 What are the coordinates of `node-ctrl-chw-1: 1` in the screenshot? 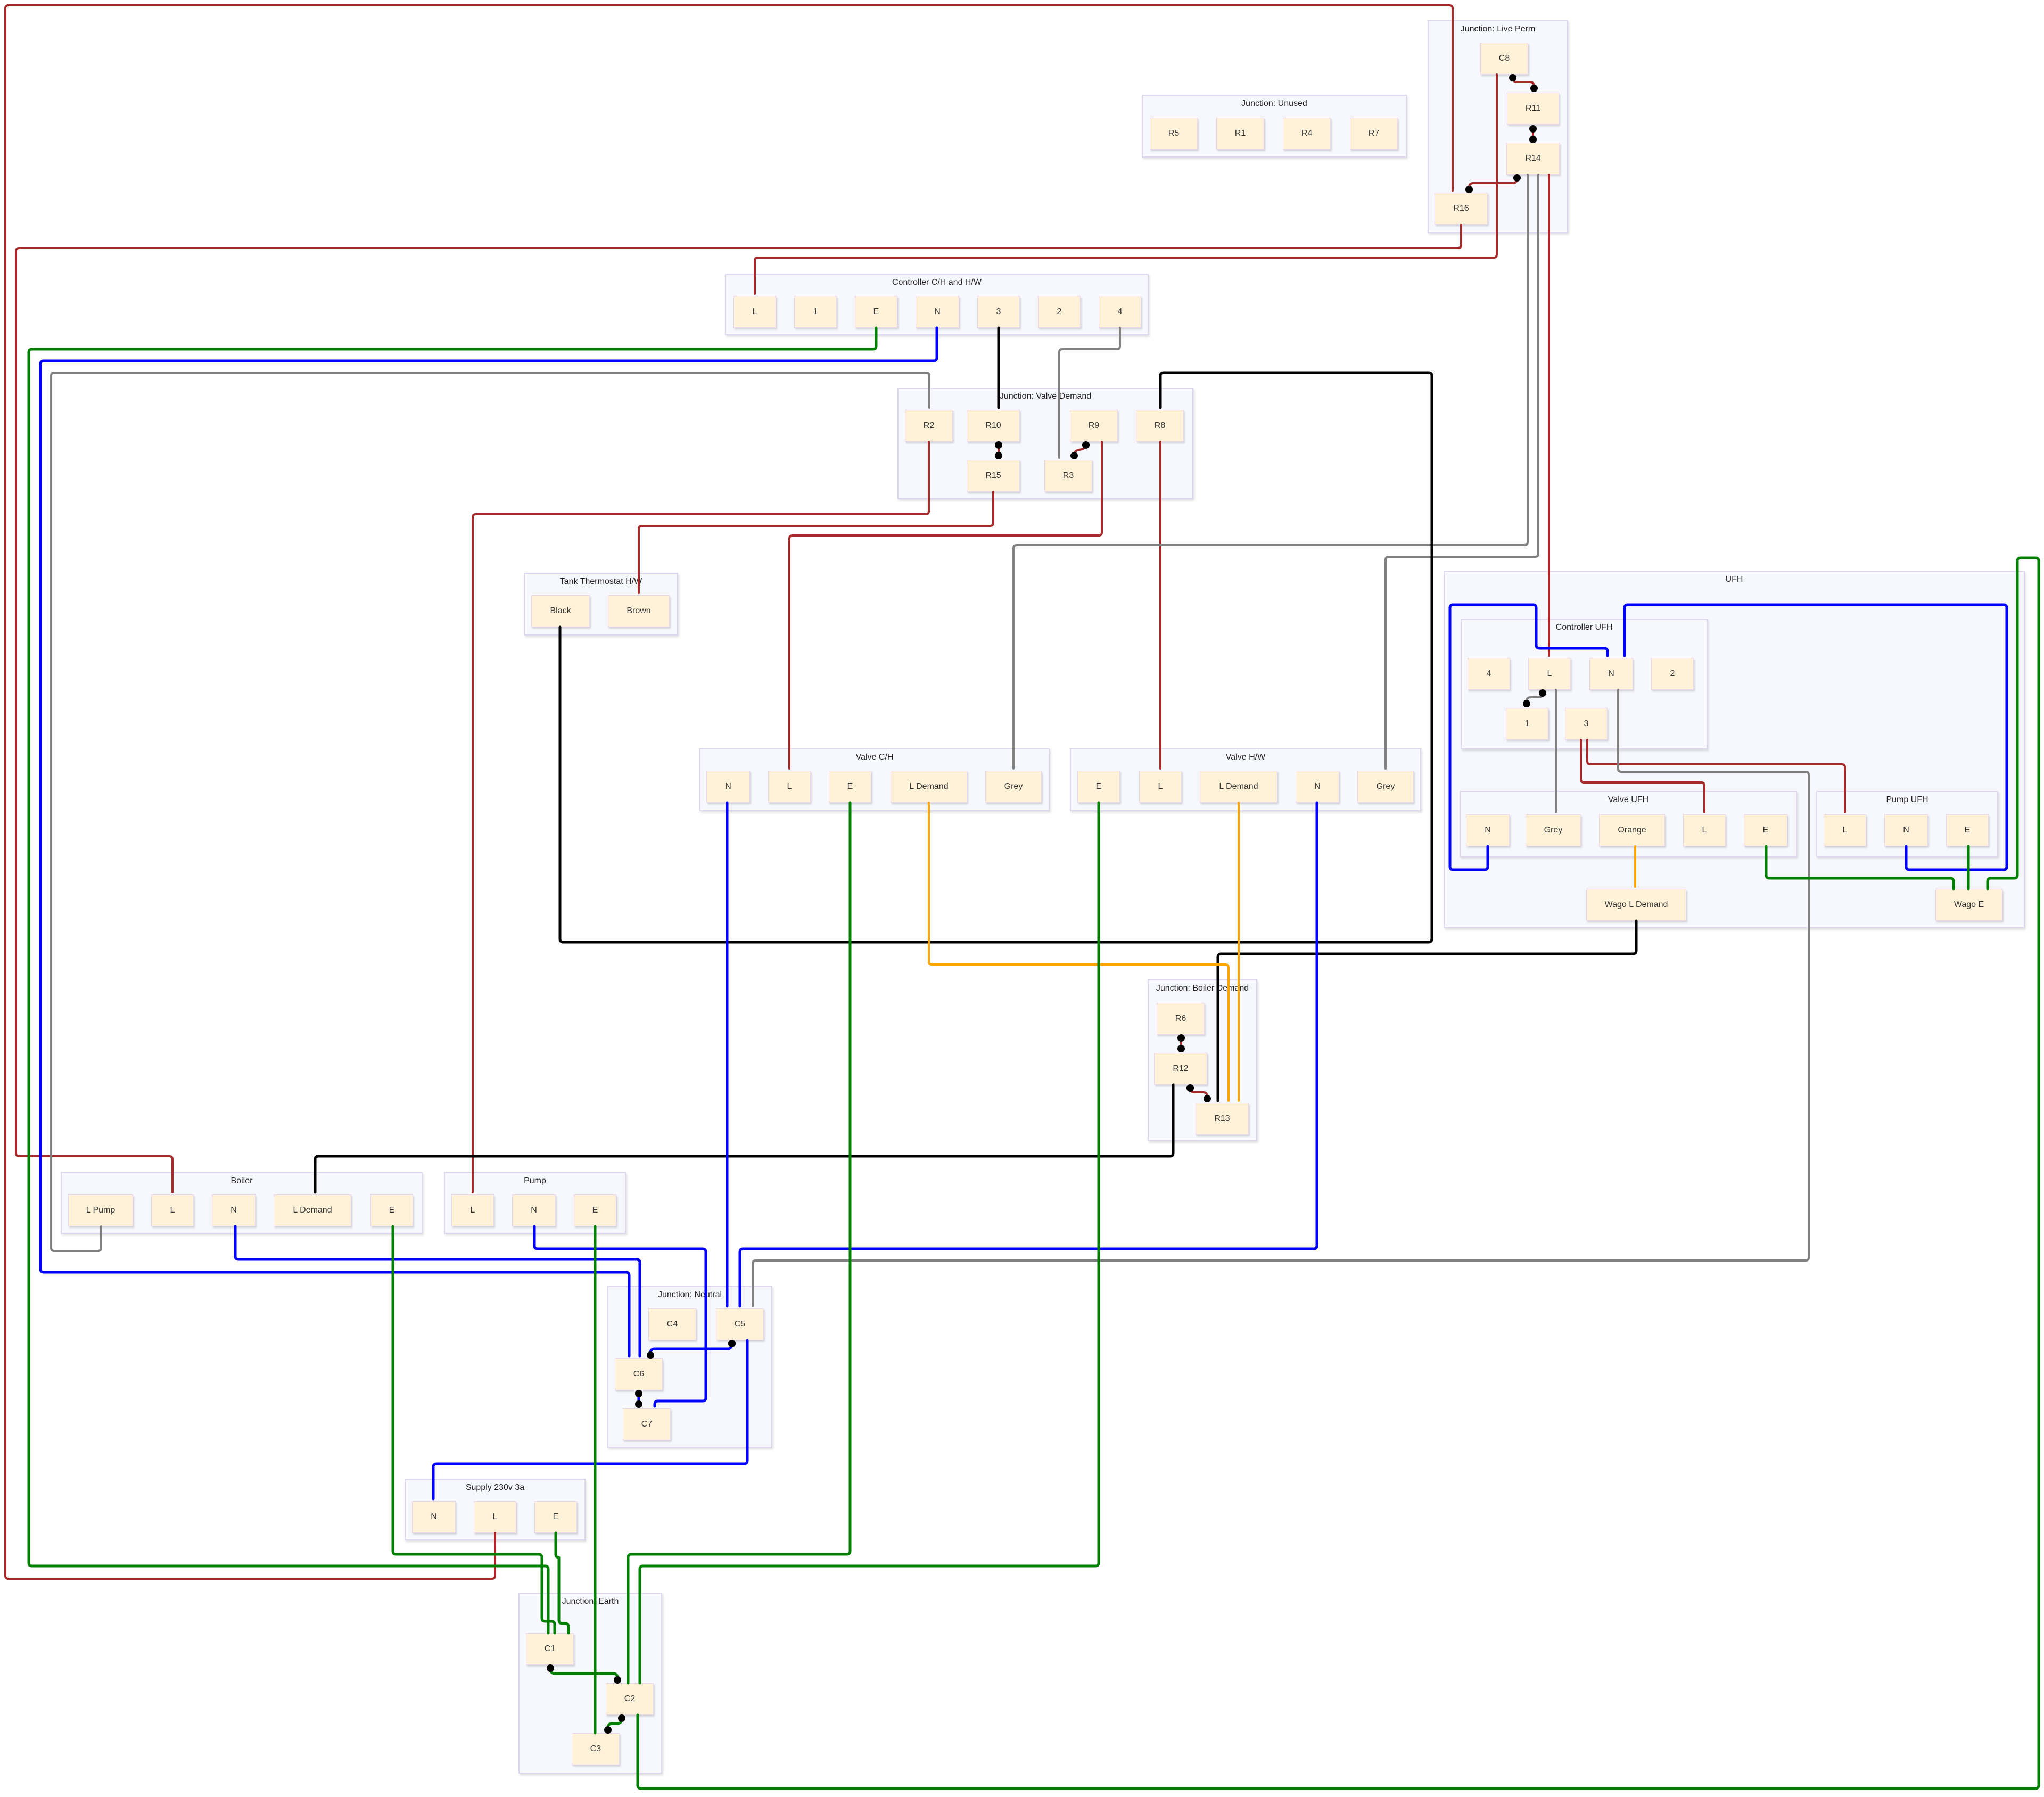 It's located at (815, 312).